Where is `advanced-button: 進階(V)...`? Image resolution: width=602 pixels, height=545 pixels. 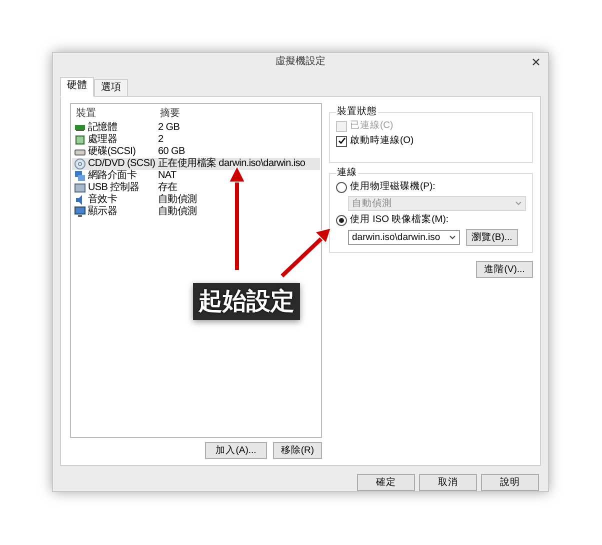 advanced-button: 進階(V)... is located at coordinates (504, 269).